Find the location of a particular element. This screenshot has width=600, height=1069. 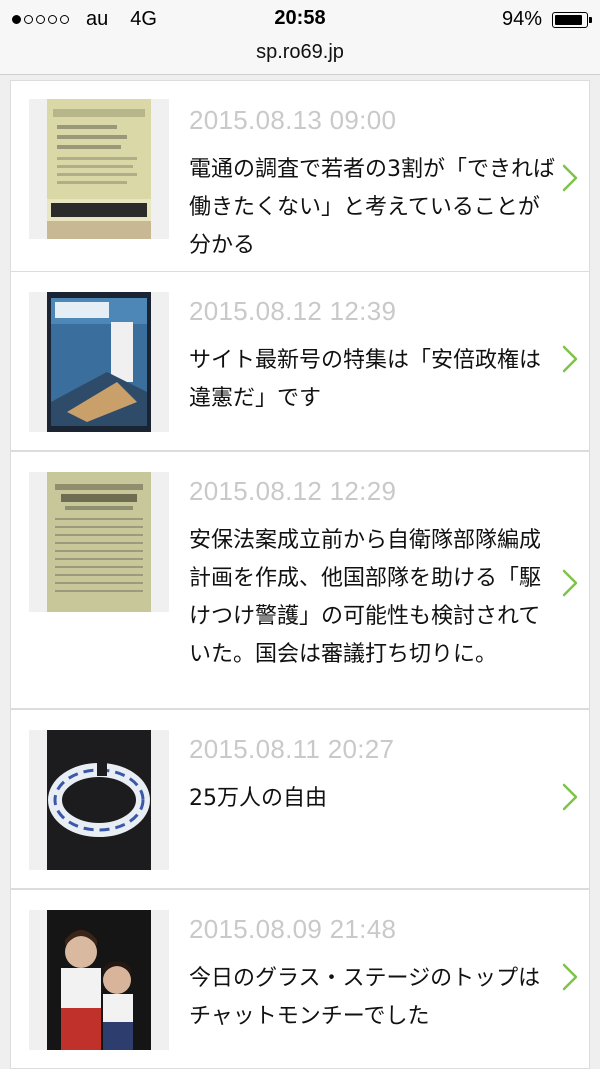

band-photo-thumbnail is located at coordinates (99, 980).